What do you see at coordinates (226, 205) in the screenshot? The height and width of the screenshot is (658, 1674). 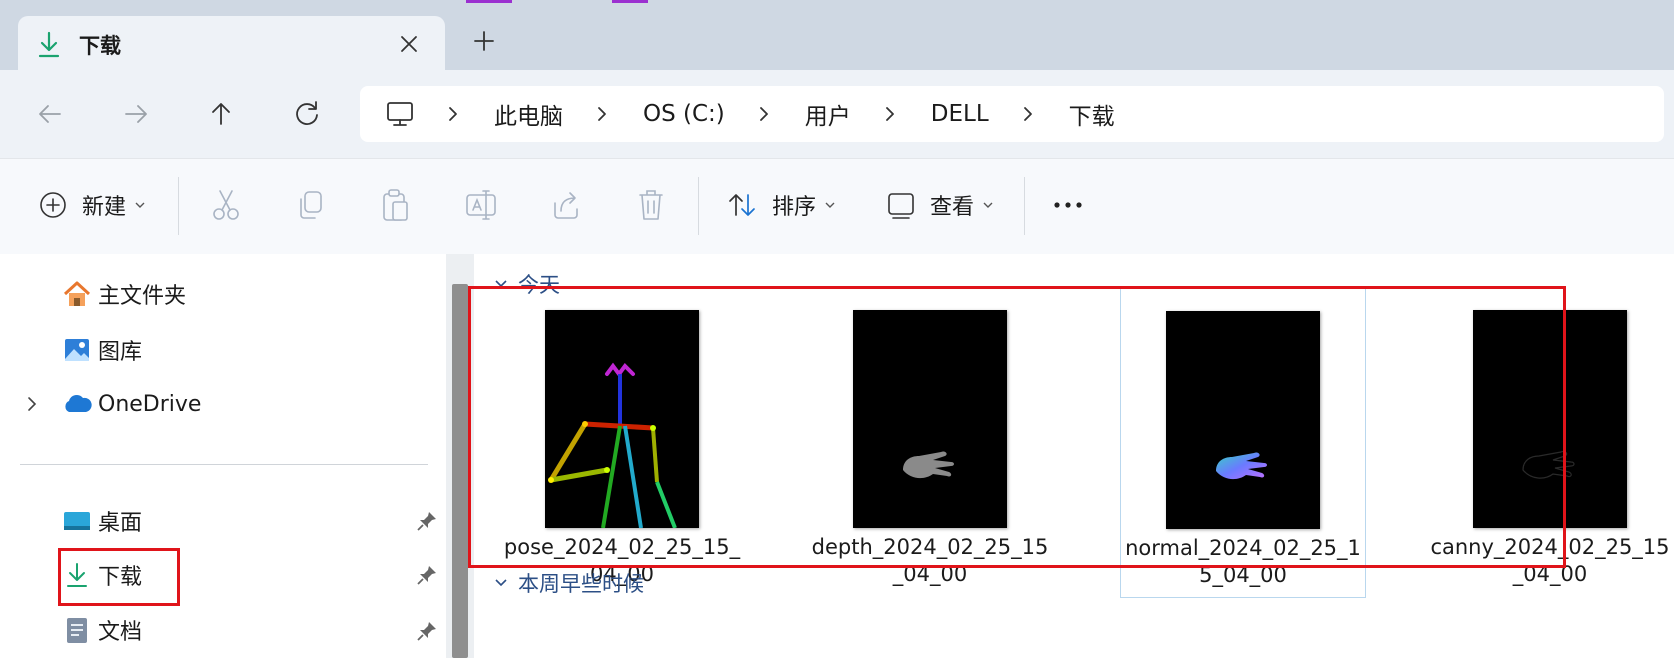 I see `cut-icon` at bounding box center [226, 205].